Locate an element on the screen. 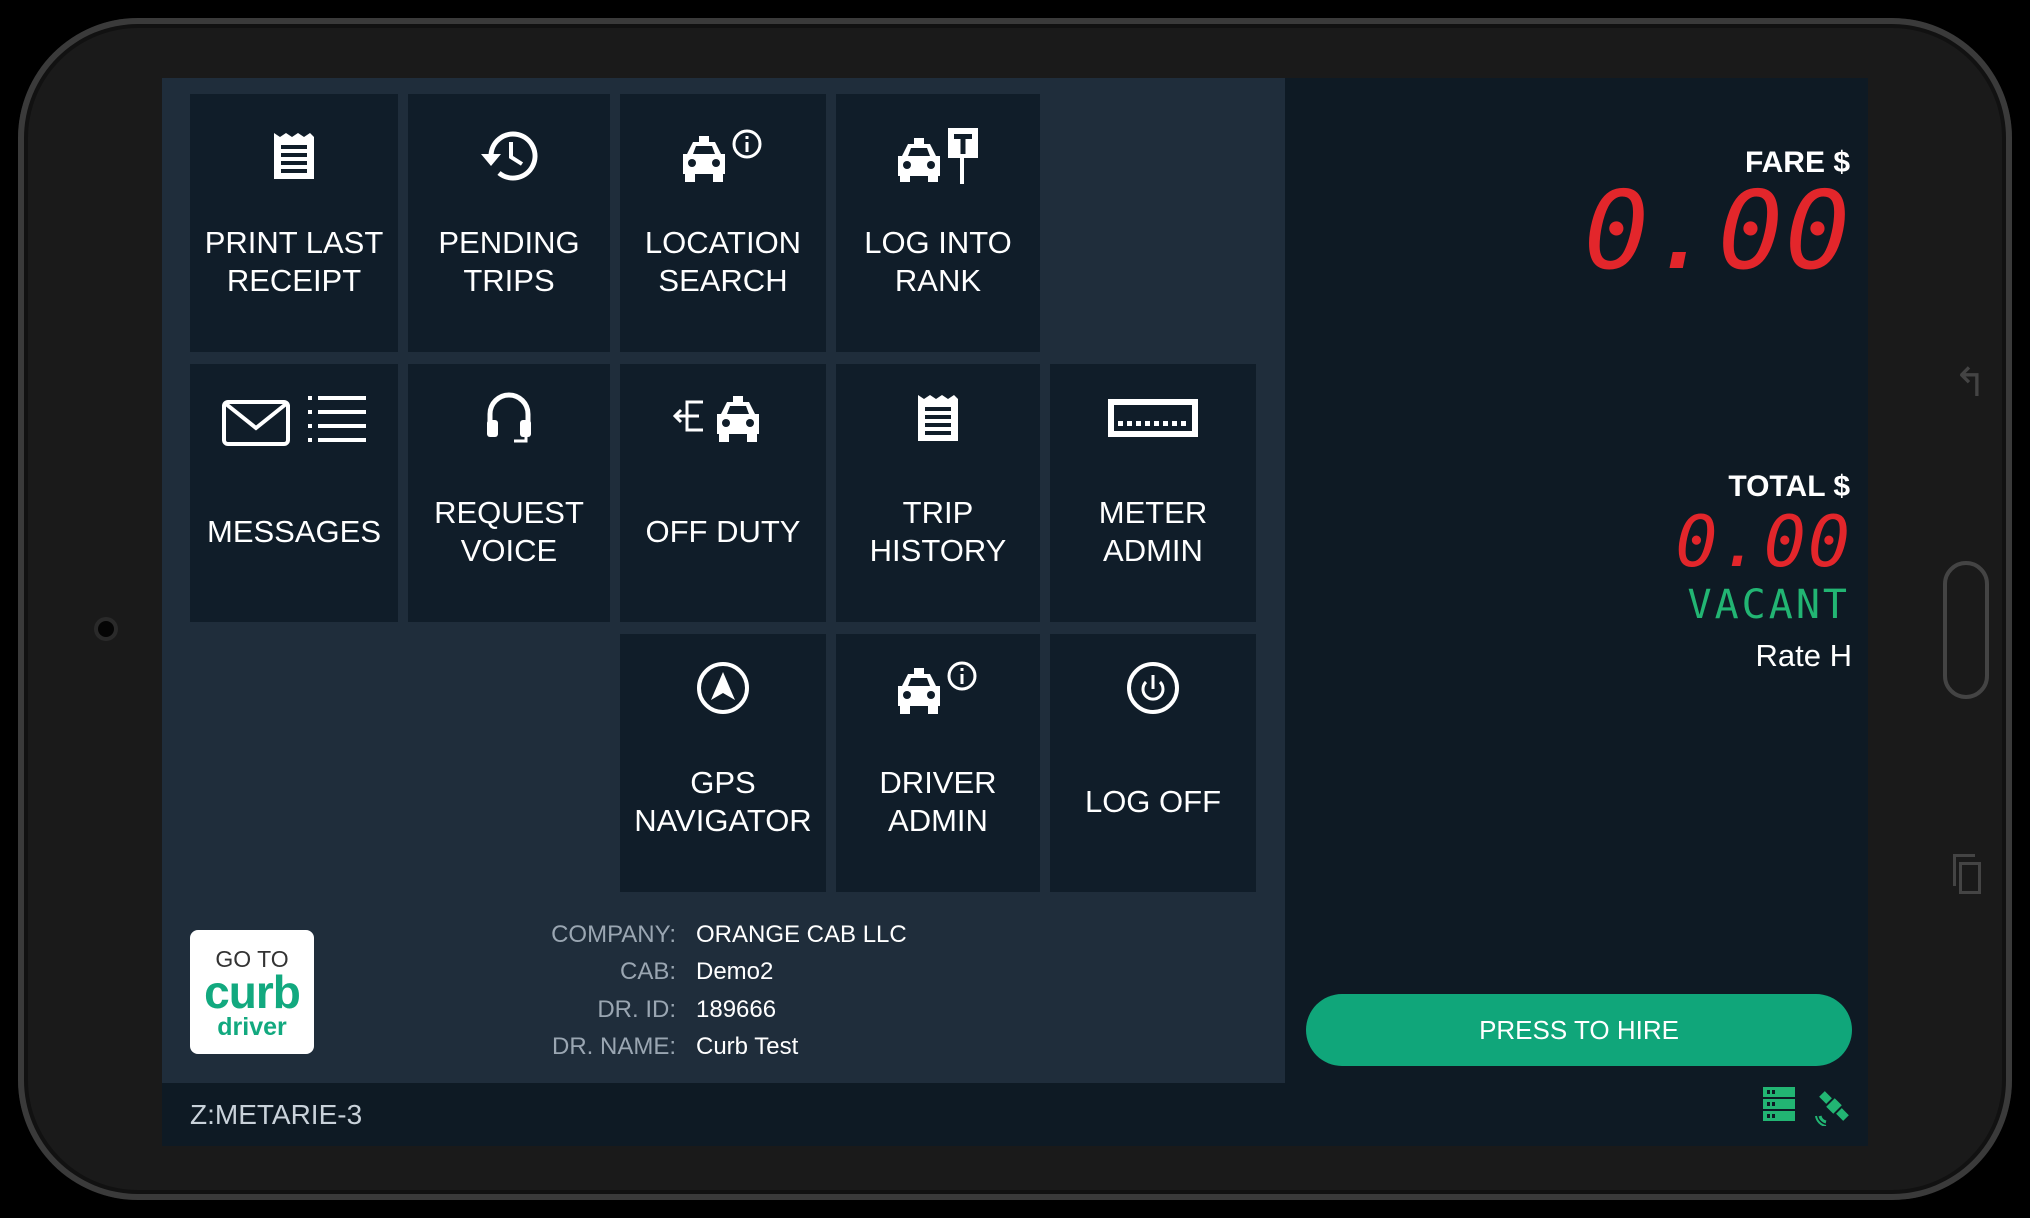 This screenshot has width=2030, height=1218. tile-label: LOG INTO RANK is located at coordinates (938, 261).